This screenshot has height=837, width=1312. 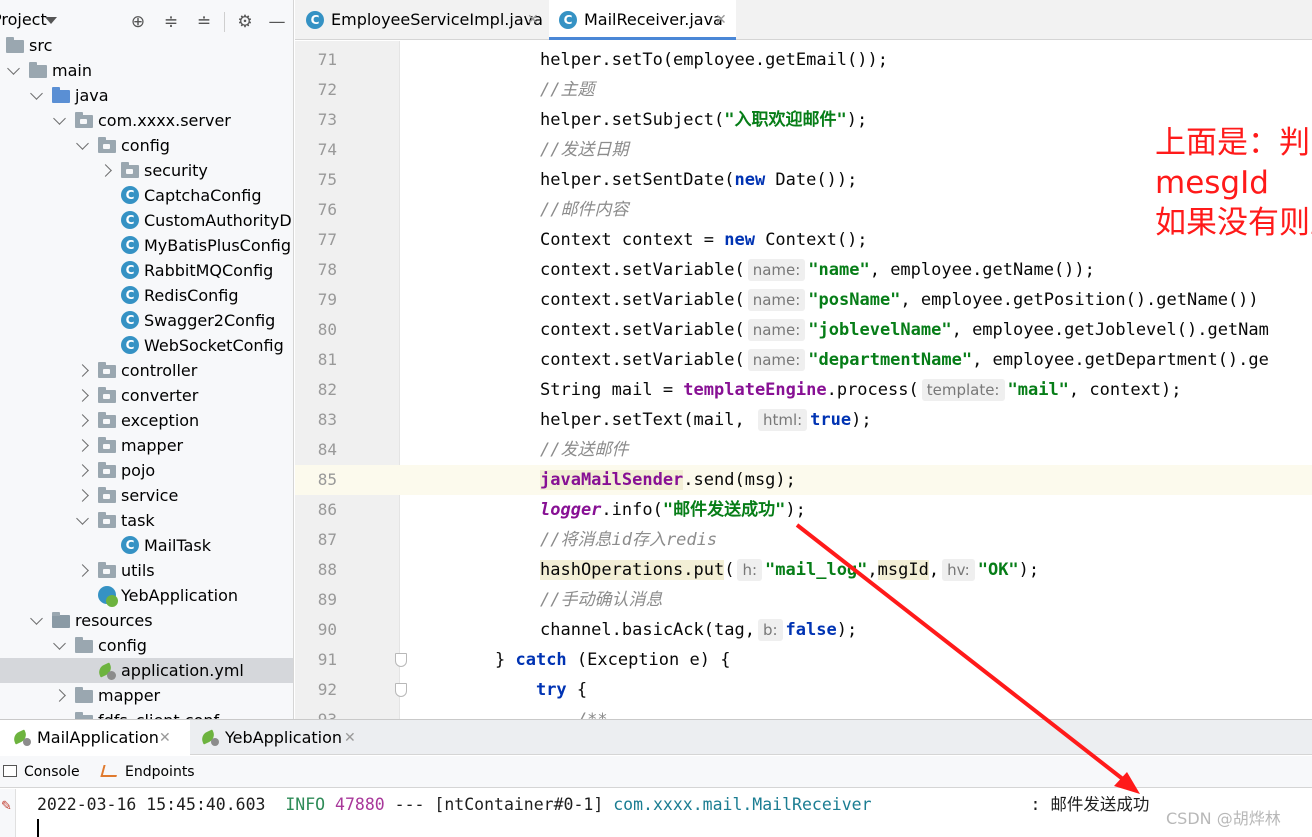 What do you see at coordinates (146, 420) in the screenshot?
I see `tree-item: exception` at bounding box center [146, 420].